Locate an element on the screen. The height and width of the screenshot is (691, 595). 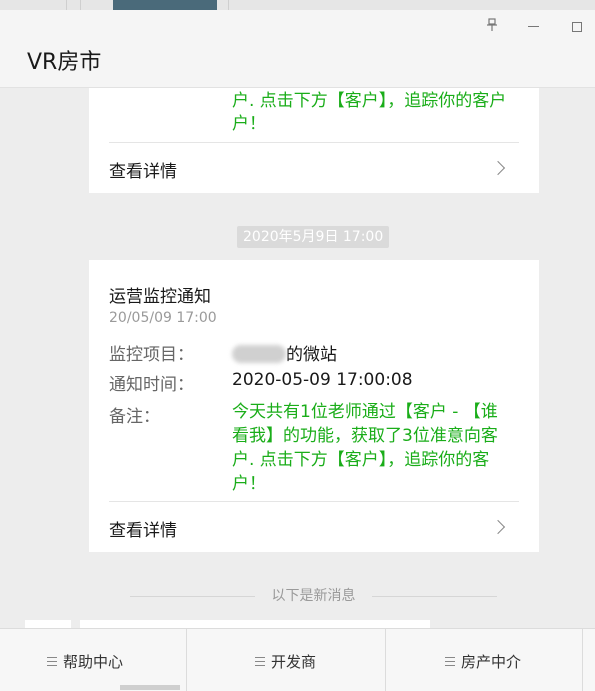
card-date: 20/05/09 17:00 is located at coordinates (163, 318).